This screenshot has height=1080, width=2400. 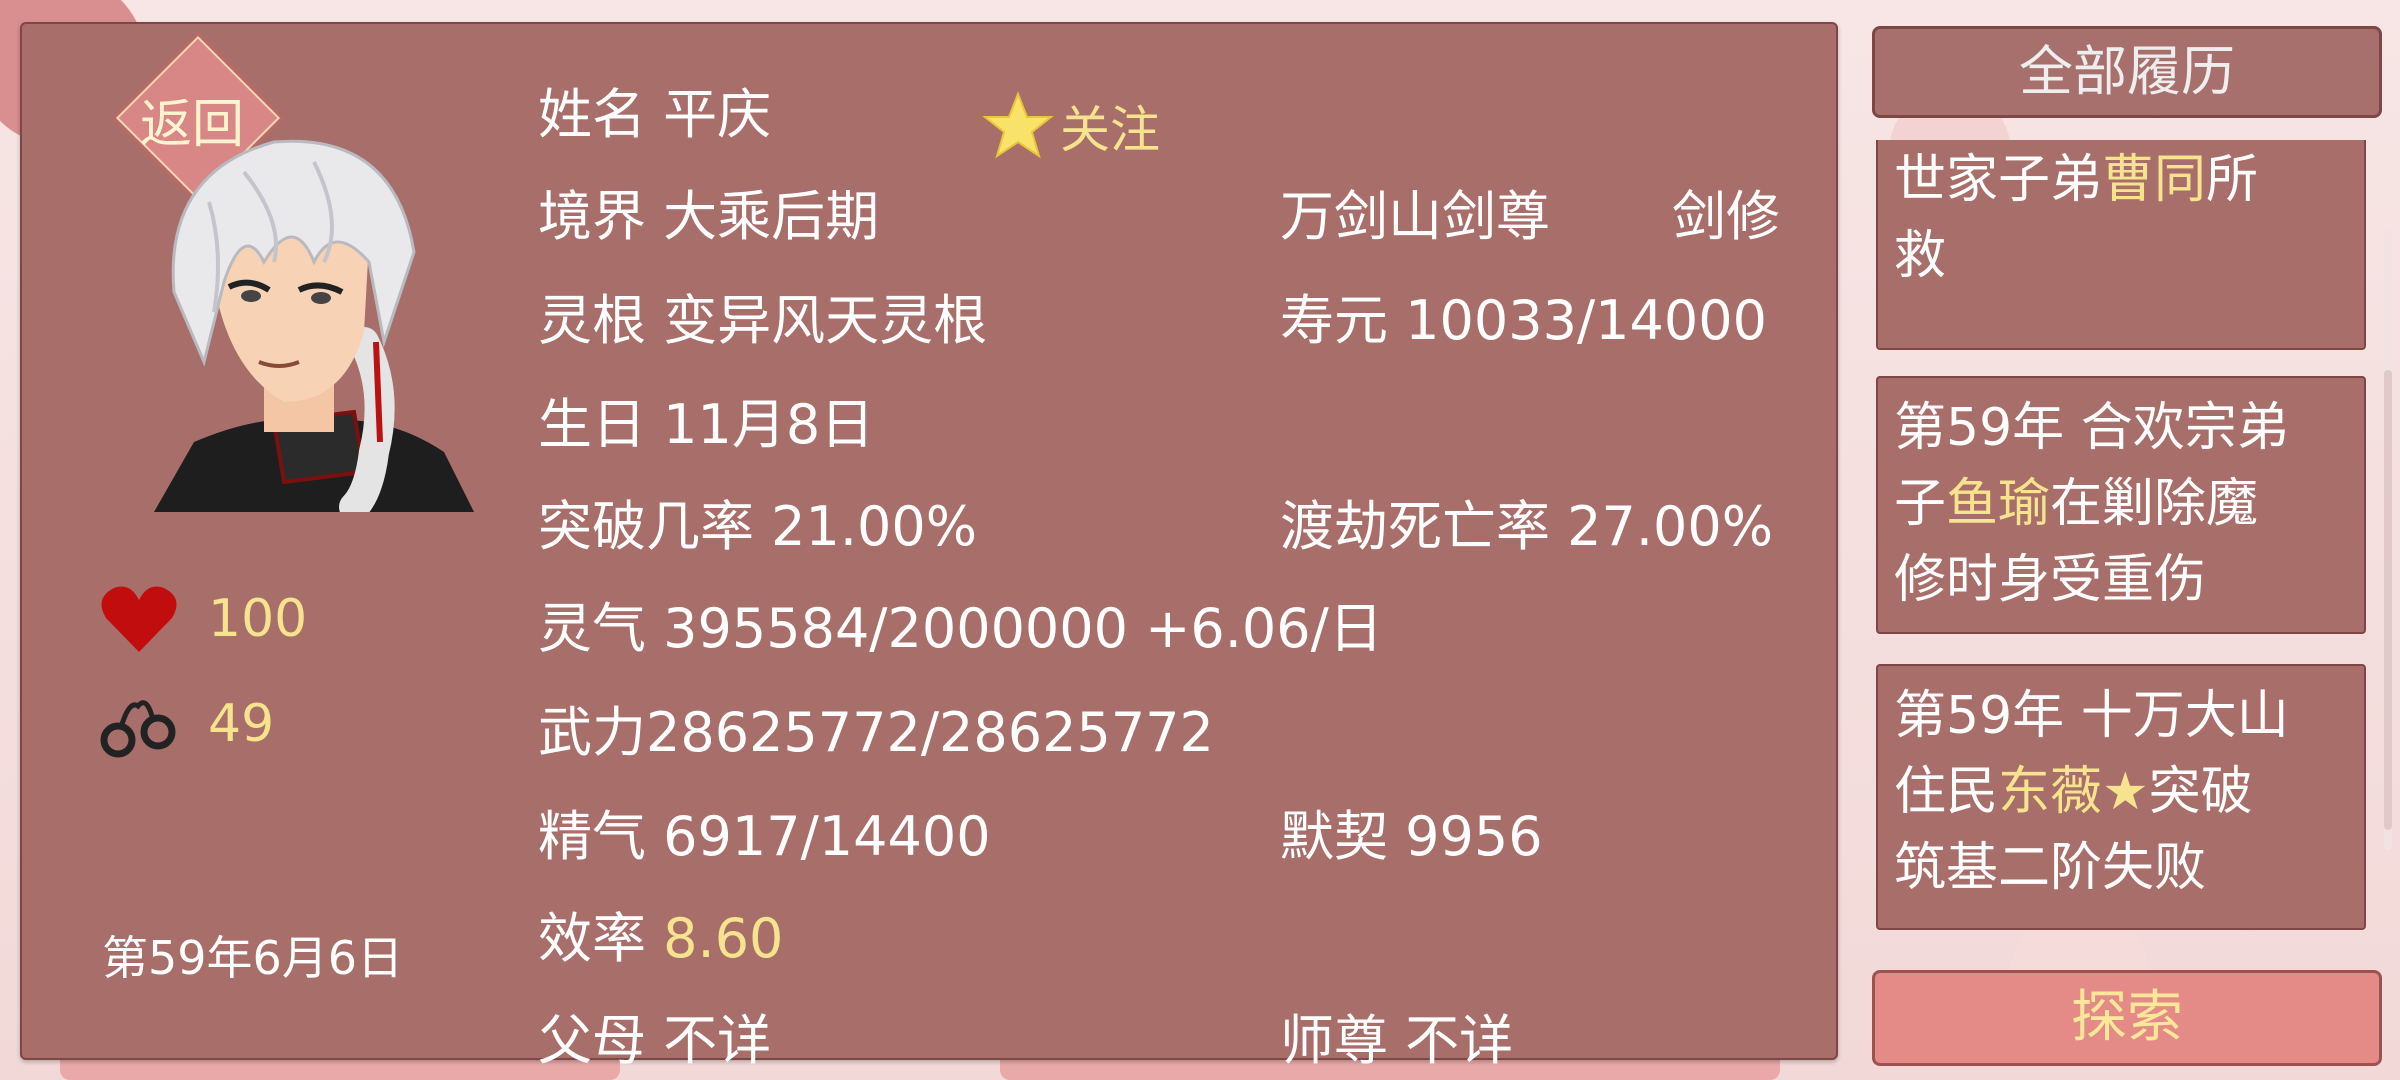 I want to click on history-person: 鱼瑜, so click(x=1998, y=504).